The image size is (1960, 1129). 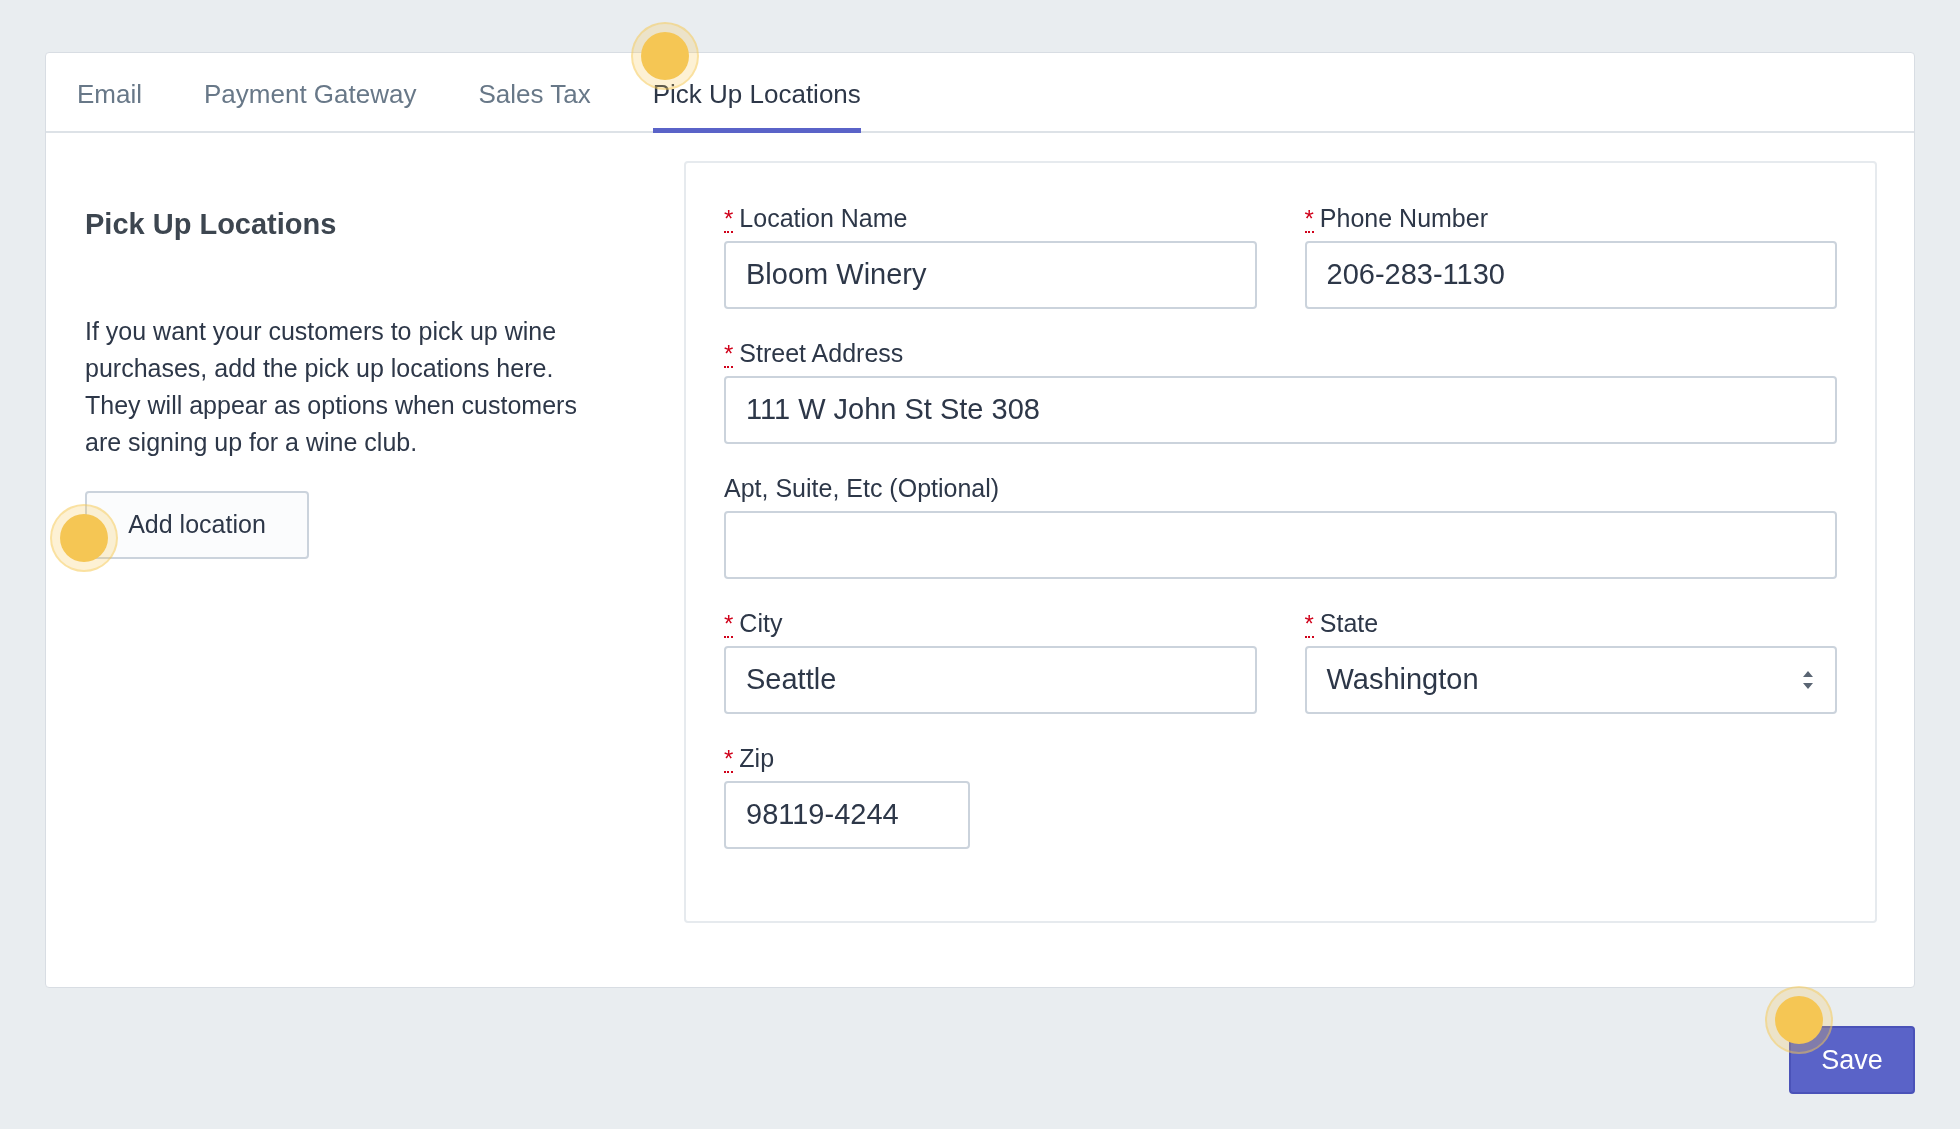 I want to click on field-label: Location Name, so click(x=823, y=218).